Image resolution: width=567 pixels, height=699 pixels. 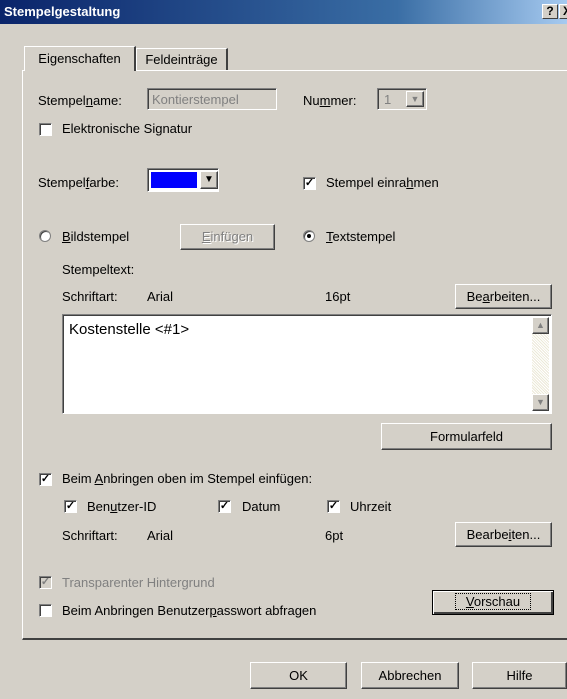 I want to click on stamp-text-scrollbar: ▲ ▼, so click(x=540, y=364).